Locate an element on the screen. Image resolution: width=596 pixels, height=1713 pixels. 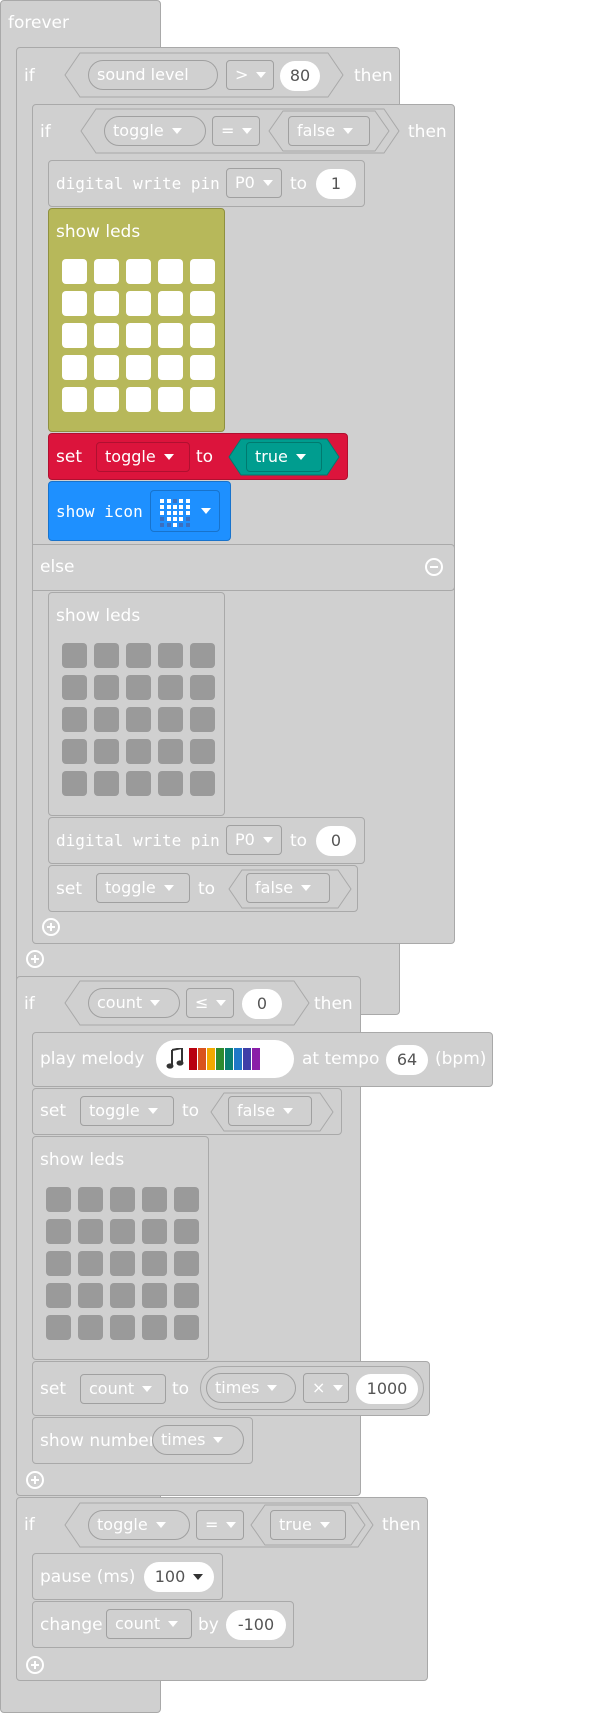
count-variable: count is located at coordinates (134, 1003).